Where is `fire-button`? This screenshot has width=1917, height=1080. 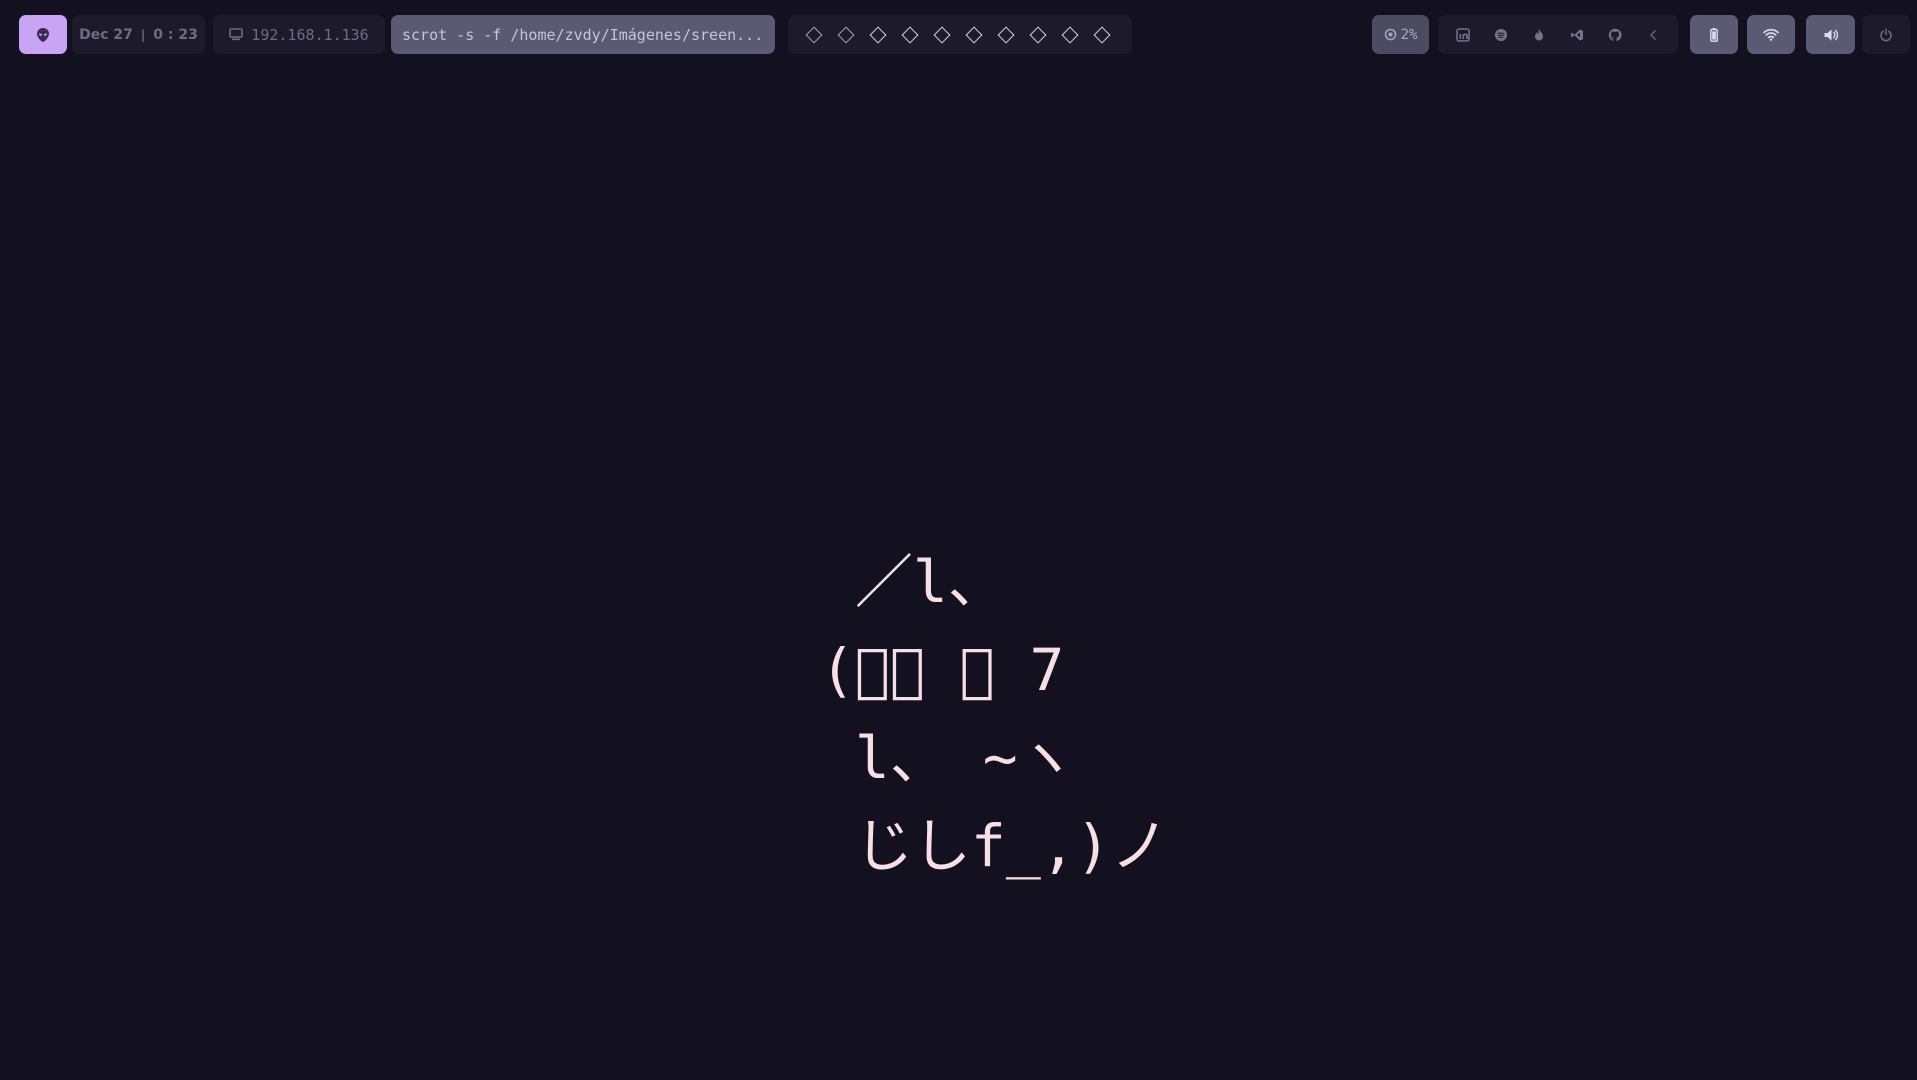 fire-button is located at coordinates (1539, 34).